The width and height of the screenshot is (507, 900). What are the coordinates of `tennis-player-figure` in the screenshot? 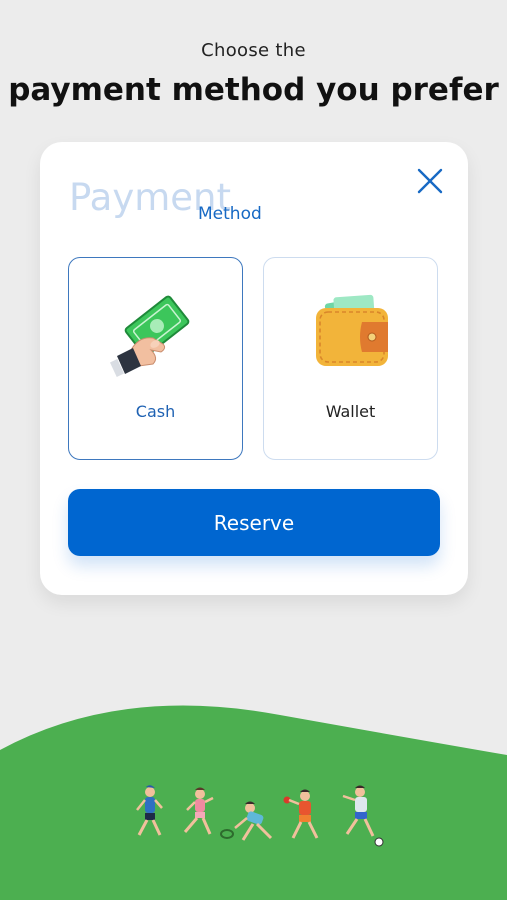 It's located at (246, 821).